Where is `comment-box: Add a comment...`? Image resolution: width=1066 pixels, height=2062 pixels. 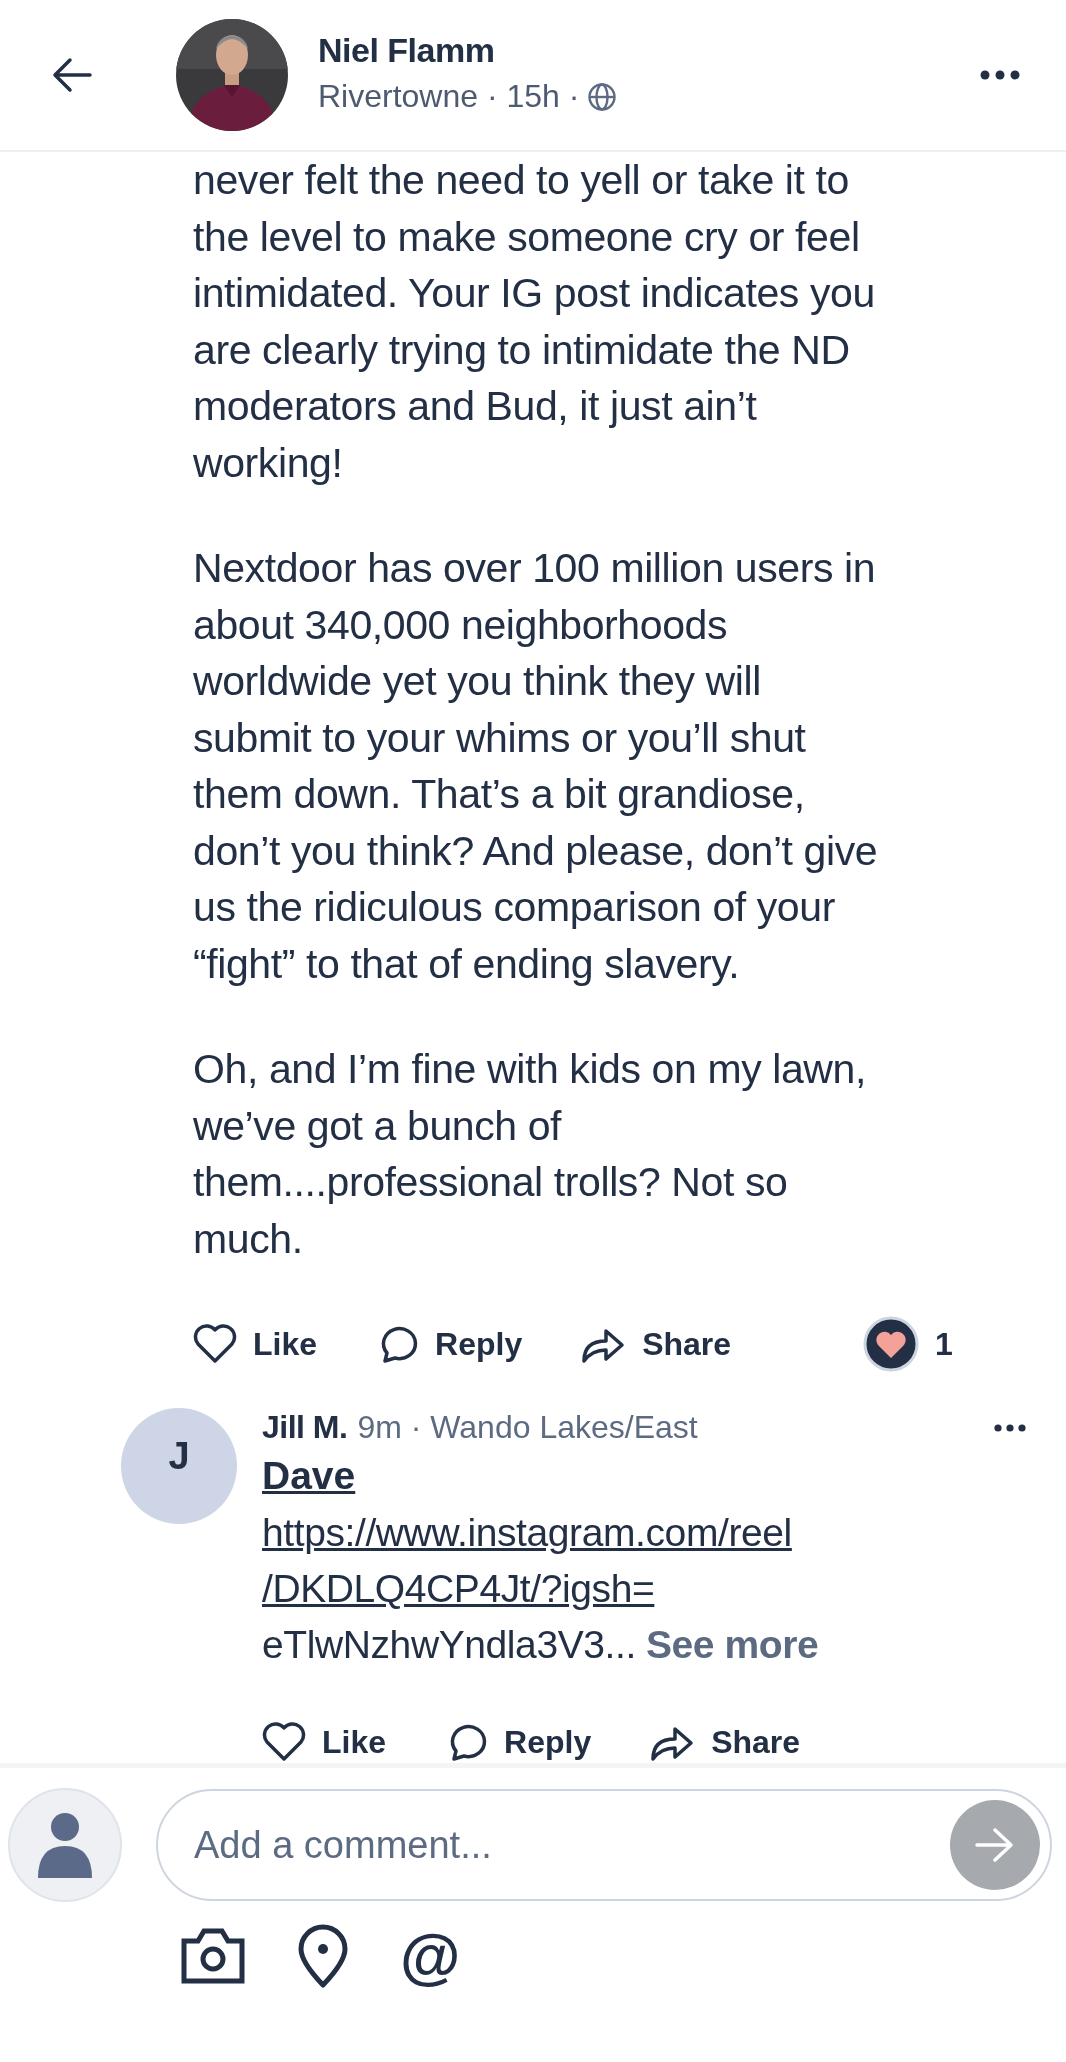 comment-box: Add a comment... is located at coordinates (604, 1845).